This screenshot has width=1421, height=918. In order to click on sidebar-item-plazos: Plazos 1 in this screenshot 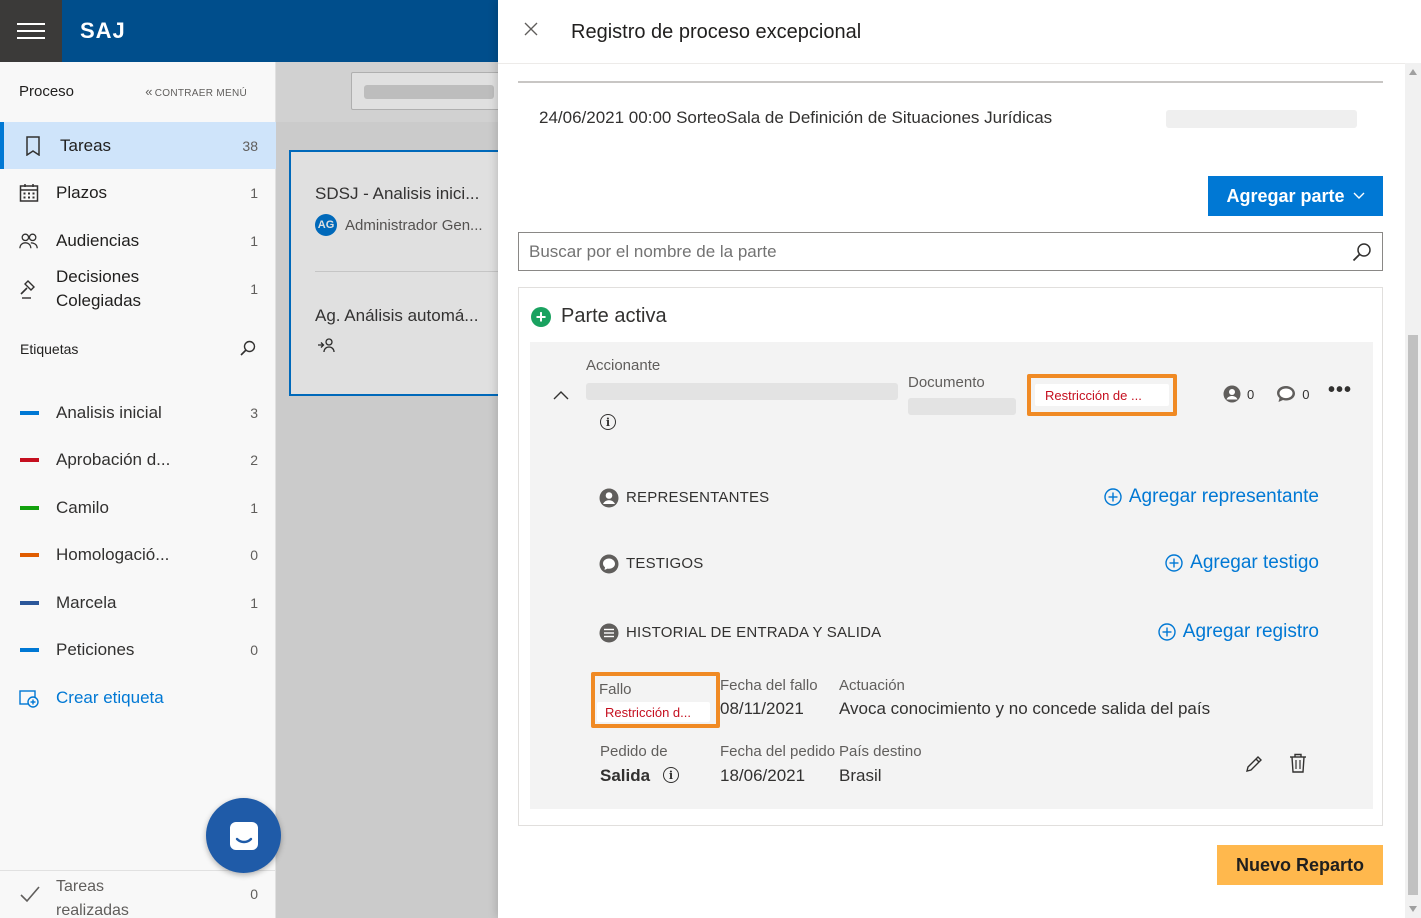, I will do `click(138, 192)`.